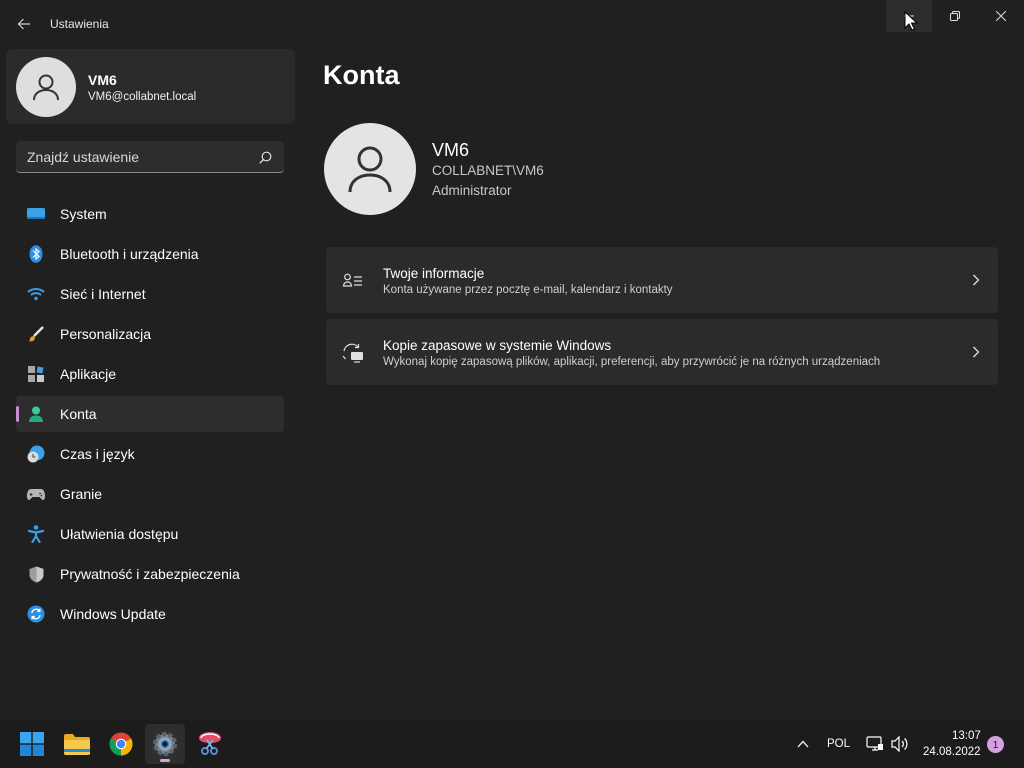 This screenshot has height=768, width=1024. What do you see at coordinates (81, 494) in the screenshot?
I see `sidebar-item-label: Granie` at bounding box center [81, 494].